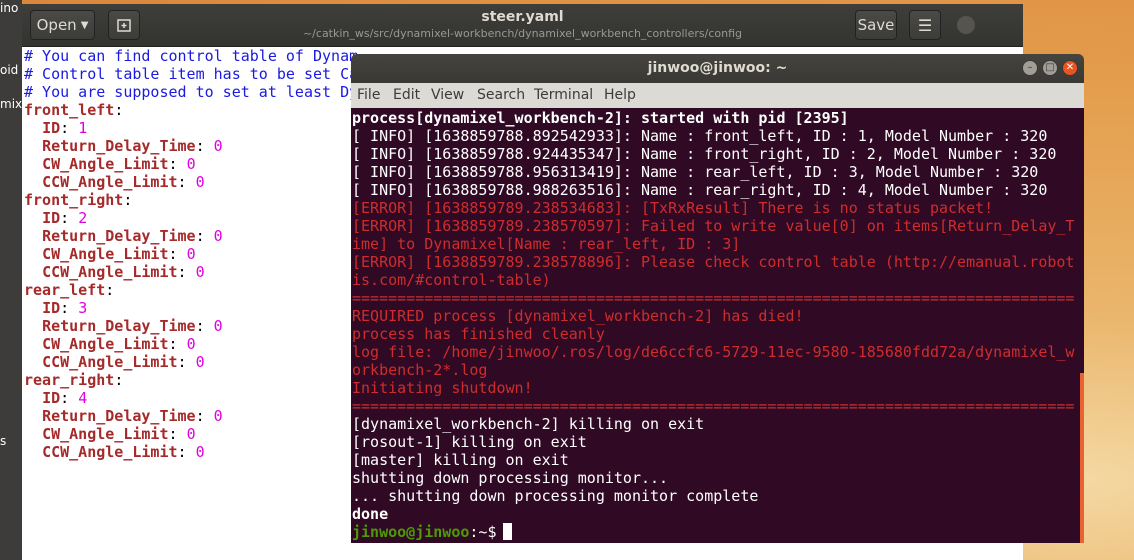 Image resolution: width=1134 pixels, height=560 pixels. I want to click on terminal-menubar: File Edit View Search Terminal Help, so click(717, 96).